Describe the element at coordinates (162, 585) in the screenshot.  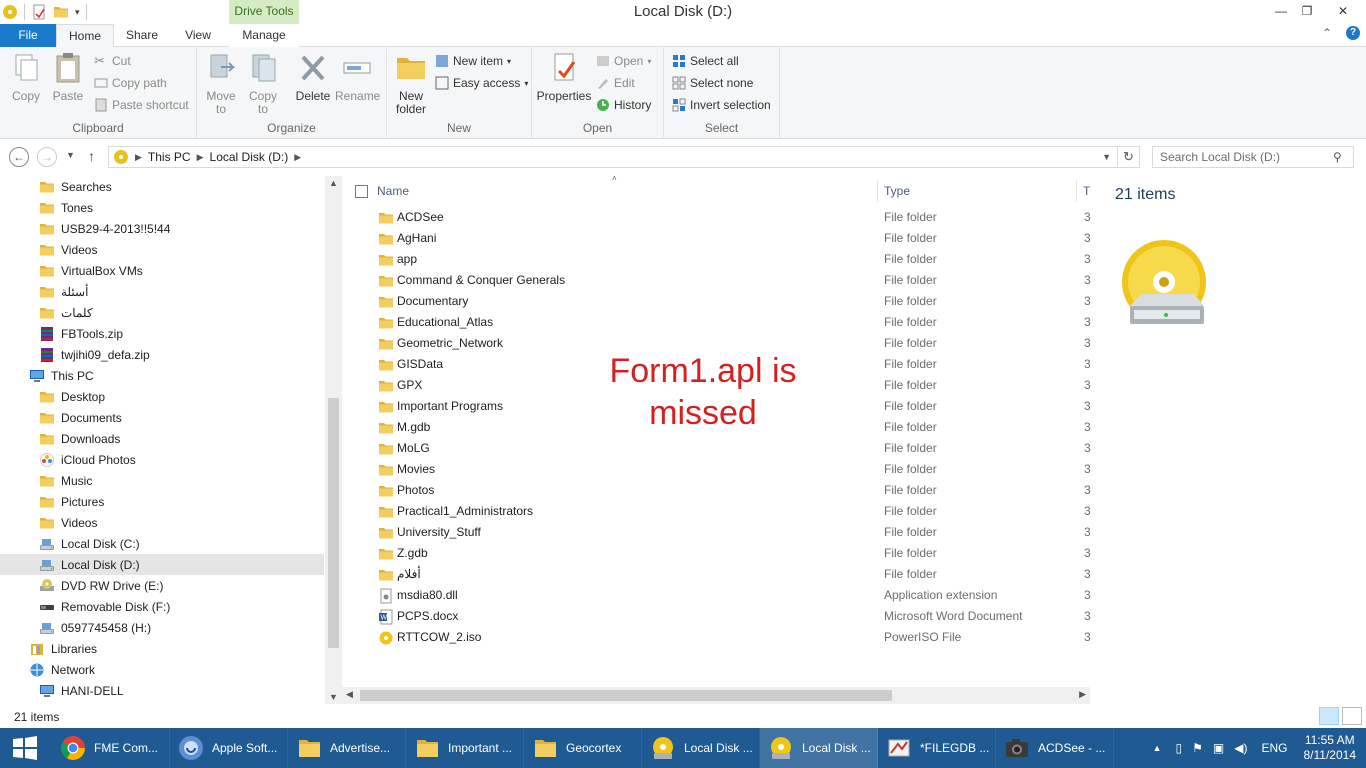
I see `nav-tree-item: DVD RW Drive (E:)` at that location.